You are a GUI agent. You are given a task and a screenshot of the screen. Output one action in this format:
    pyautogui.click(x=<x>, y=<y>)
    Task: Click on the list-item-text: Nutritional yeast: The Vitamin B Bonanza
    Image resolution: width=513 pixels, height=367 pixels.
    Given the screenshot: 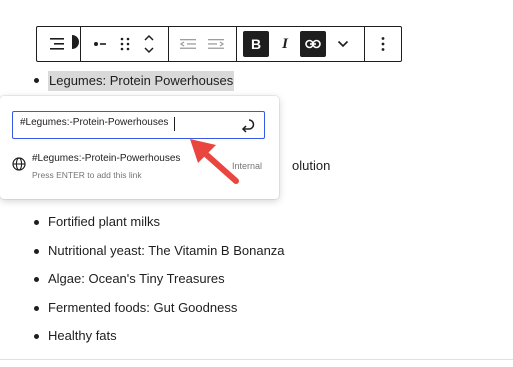 What is the action you would take?
    pyautogui.click(x=166, y=250)
    